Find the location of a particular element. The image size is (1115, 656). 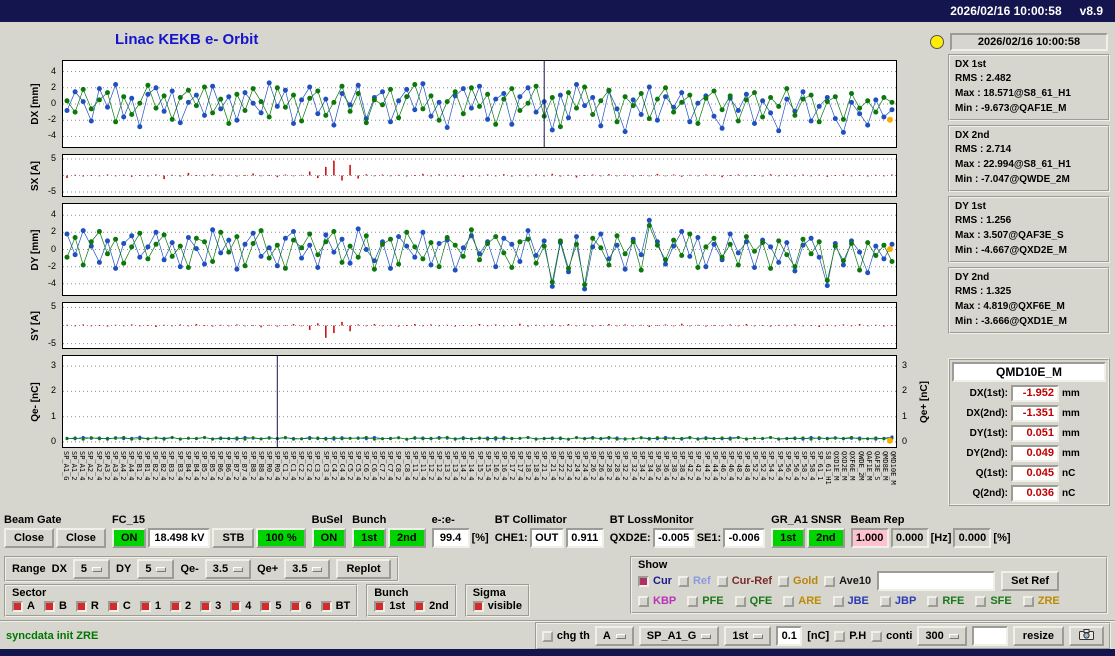

checkbox-bunch-show-2nd: 2nd is located at coordinates (431, 606).